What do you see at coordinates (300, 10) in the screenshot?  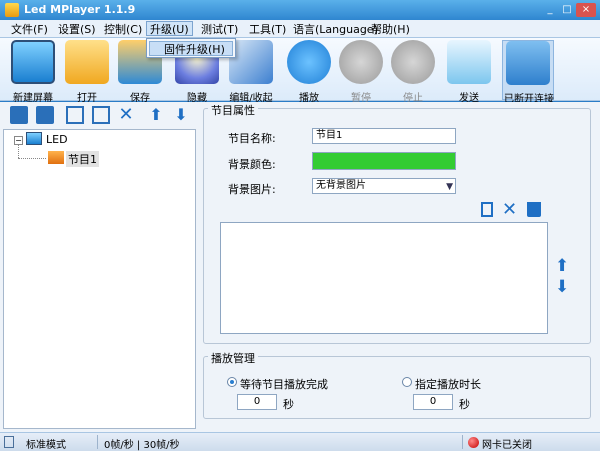 I see `title-bar: Led MPlayer 1.1.9 _ □ ×` at bounding box center [300, 10].